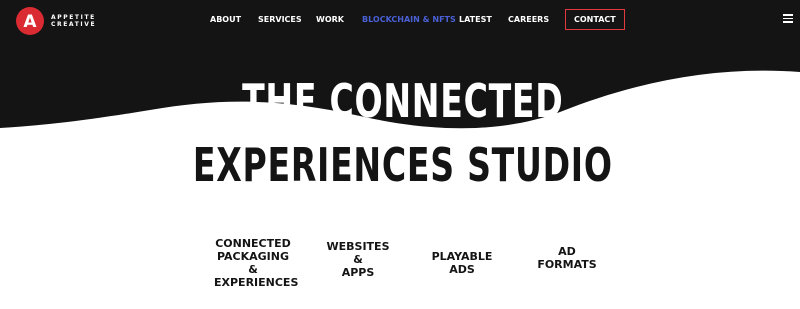 The width and height of the screenshot is (800, 309). I want to click on service-label-line: PLAYABLE ADS, so click(462, 263).